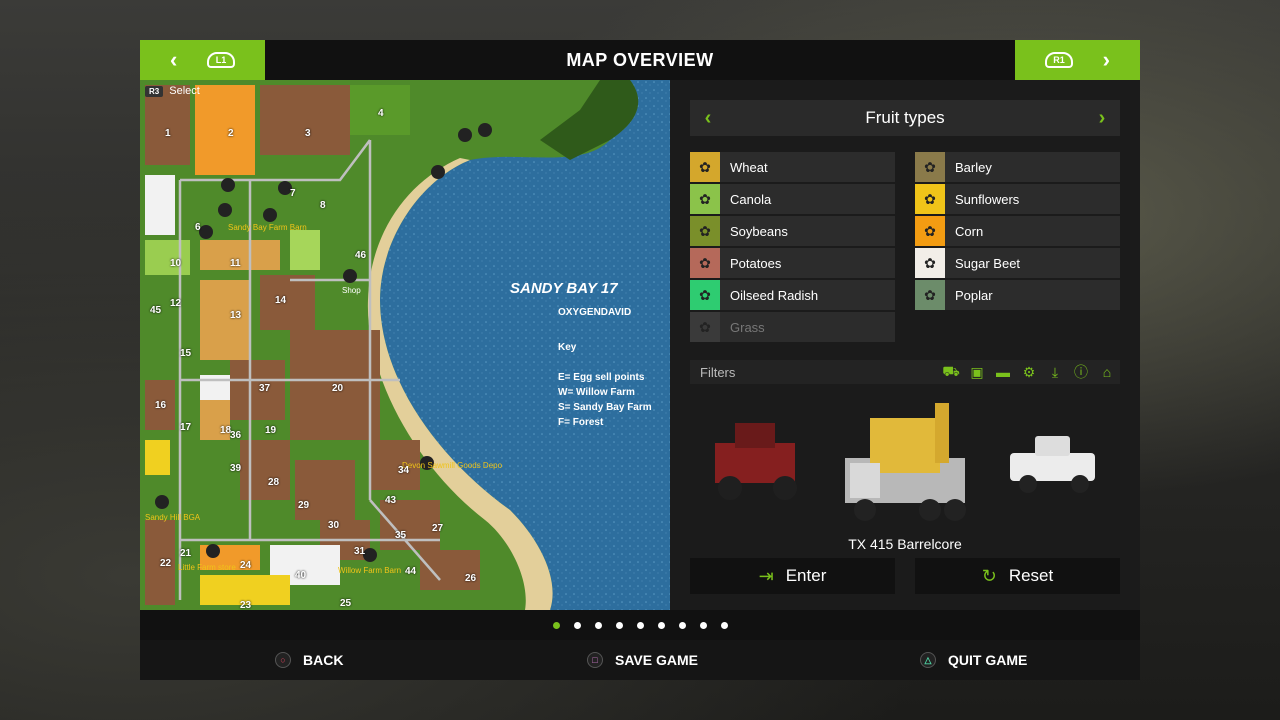 This screenshot has width=1280, height=720. I want to click on quit-game-button: △ QUIT GAME, so click(973, 660).